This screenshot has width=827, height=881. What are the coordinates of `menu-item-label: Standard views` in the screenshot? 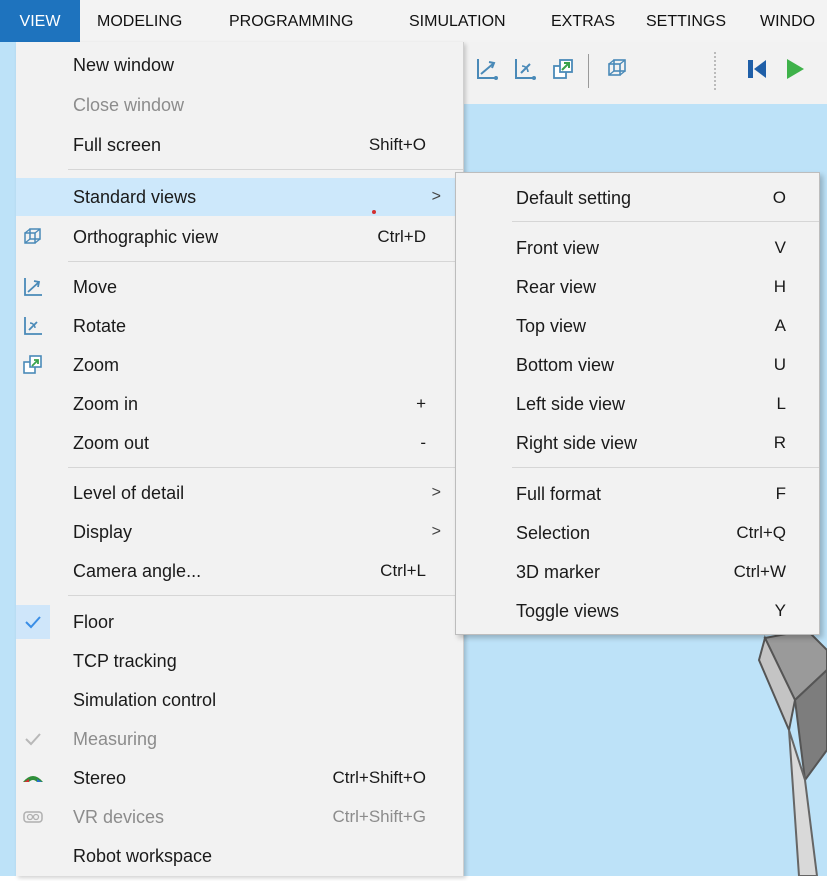 It's located at (135, 197).